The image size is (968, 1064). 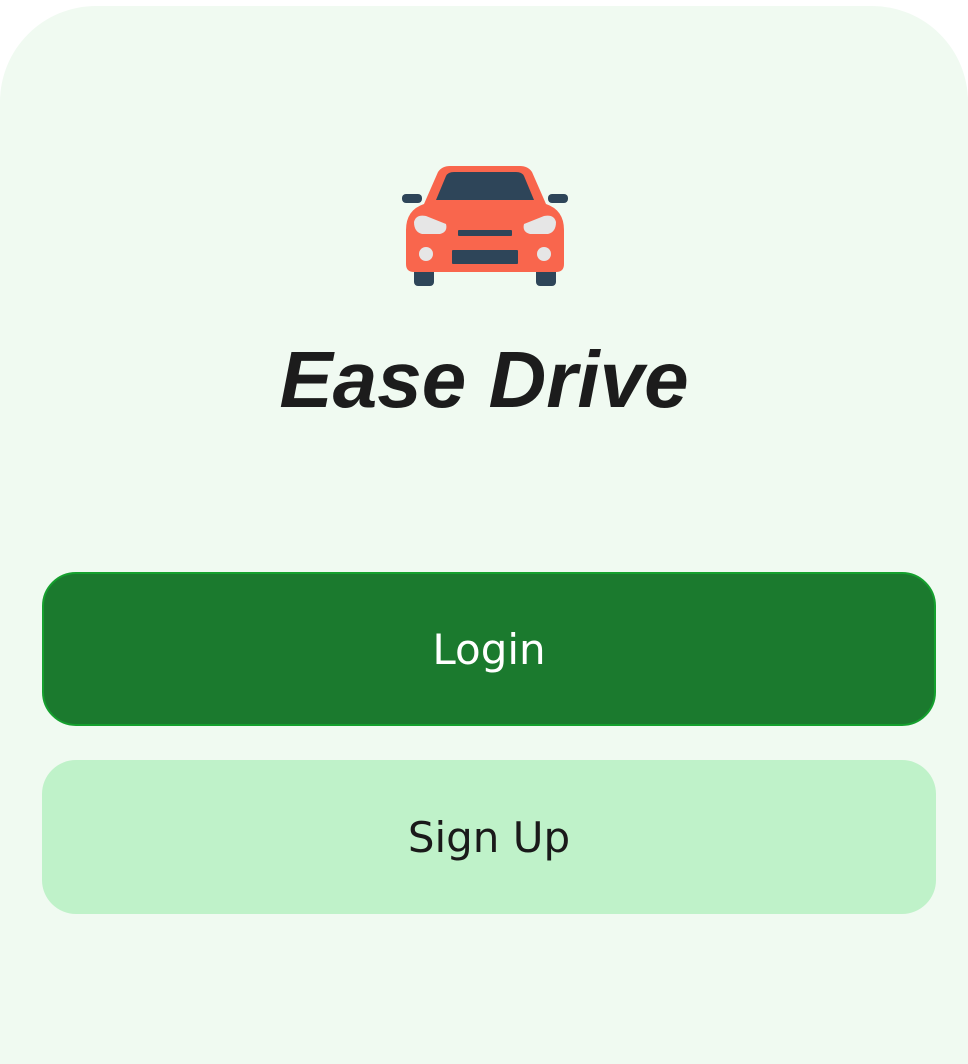 I want to click on sign-up-button-label: Sign Up, so click(x=489, y=837).